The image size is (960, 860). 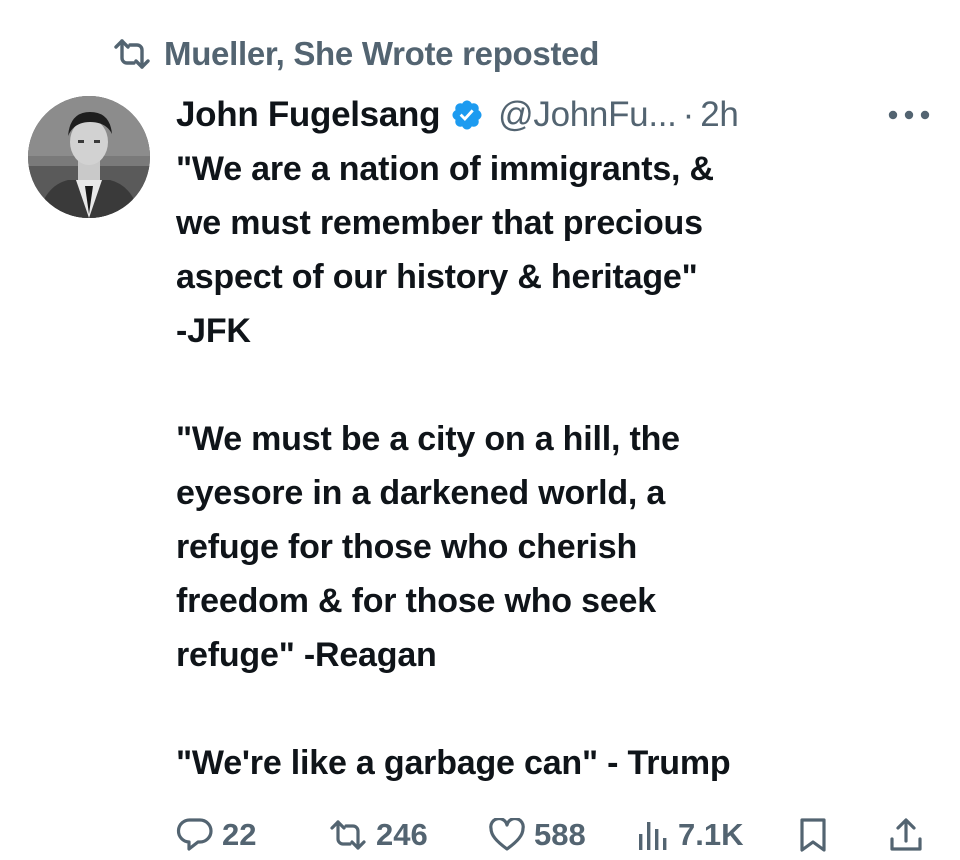 What do you see at coordinates (239, 834) in the screenshot?
I see `reply-count: 22` at bounding box center [239, 834].